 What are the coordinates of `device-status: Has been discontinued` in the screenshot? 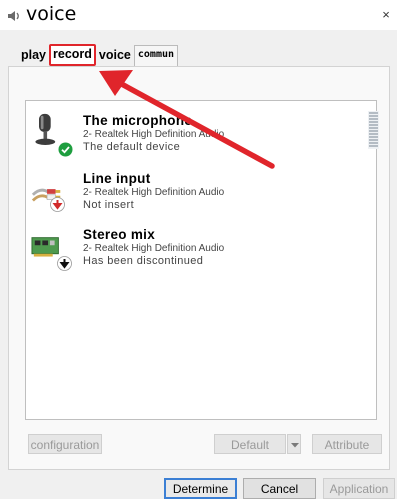 It's located at (143, 261).